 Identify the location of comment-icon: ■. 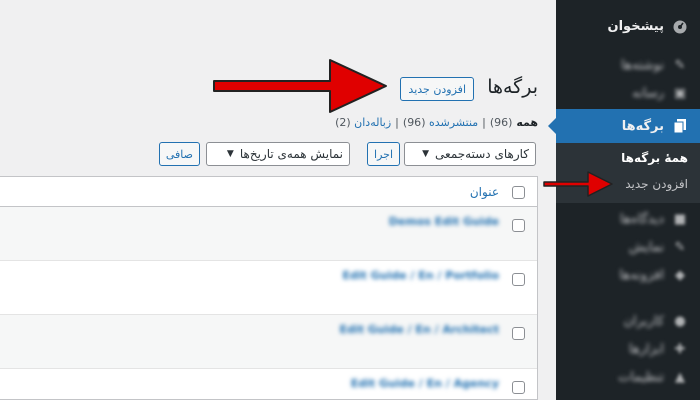
(680, 219).